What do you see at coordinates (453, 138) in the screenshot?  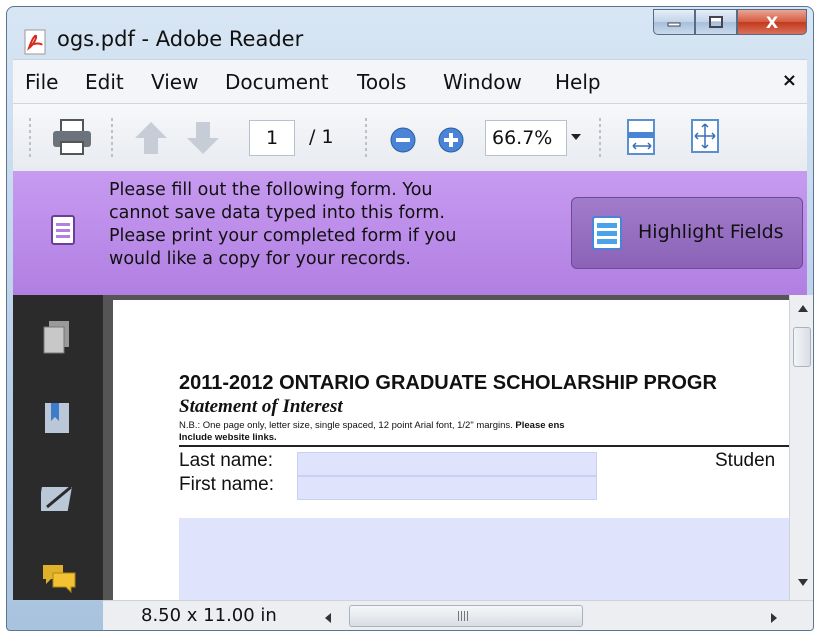 I see `zoom-in-icon` at bounding box center [453, 138].